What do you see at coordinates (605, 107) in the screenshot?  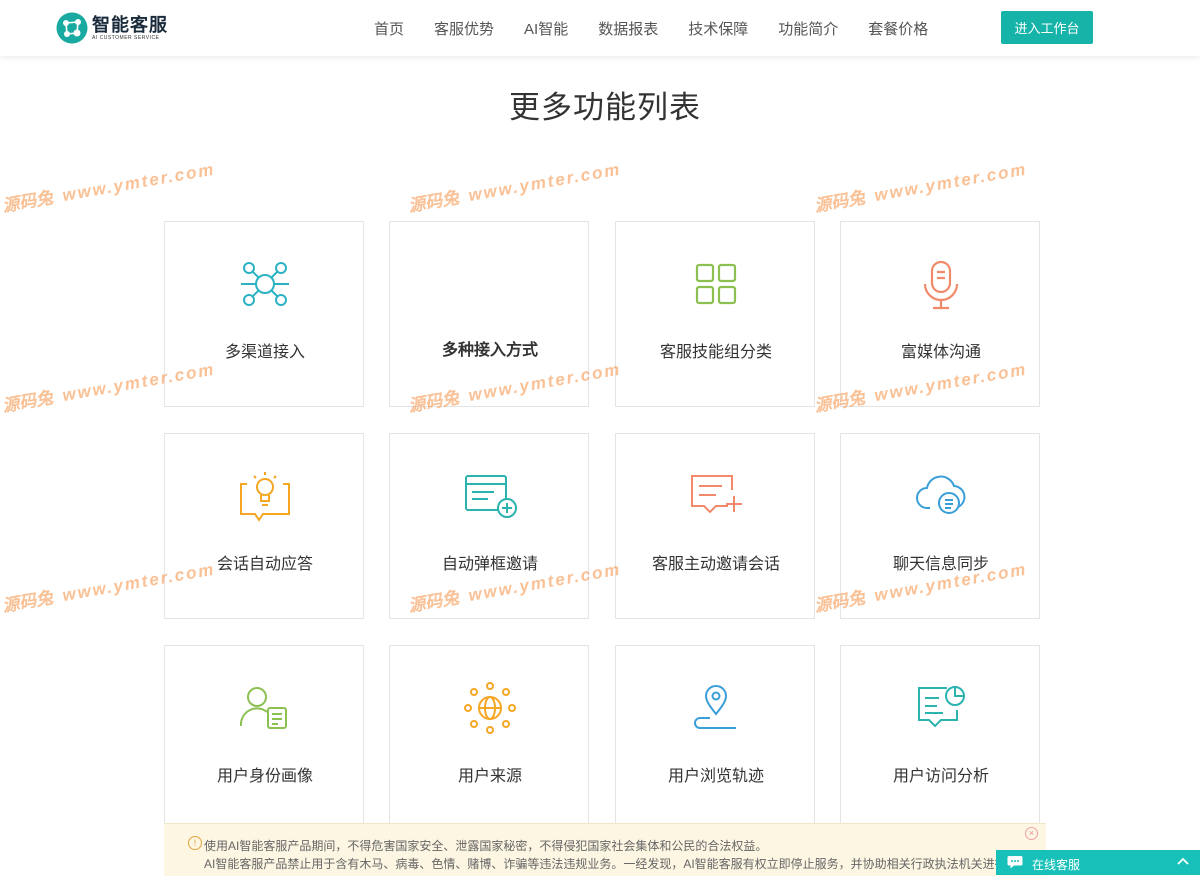 I see `section-title: 更多功能列表` at bounding box center [605, 107].